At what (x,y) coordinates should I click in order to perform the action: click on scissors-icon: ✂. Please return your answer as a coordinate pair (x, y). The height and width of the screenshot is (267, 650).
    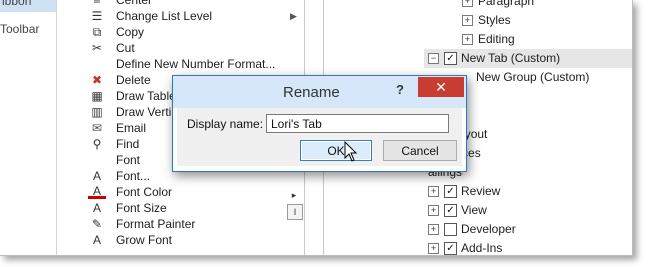
    Looking at the image, I should click on (97, 48).